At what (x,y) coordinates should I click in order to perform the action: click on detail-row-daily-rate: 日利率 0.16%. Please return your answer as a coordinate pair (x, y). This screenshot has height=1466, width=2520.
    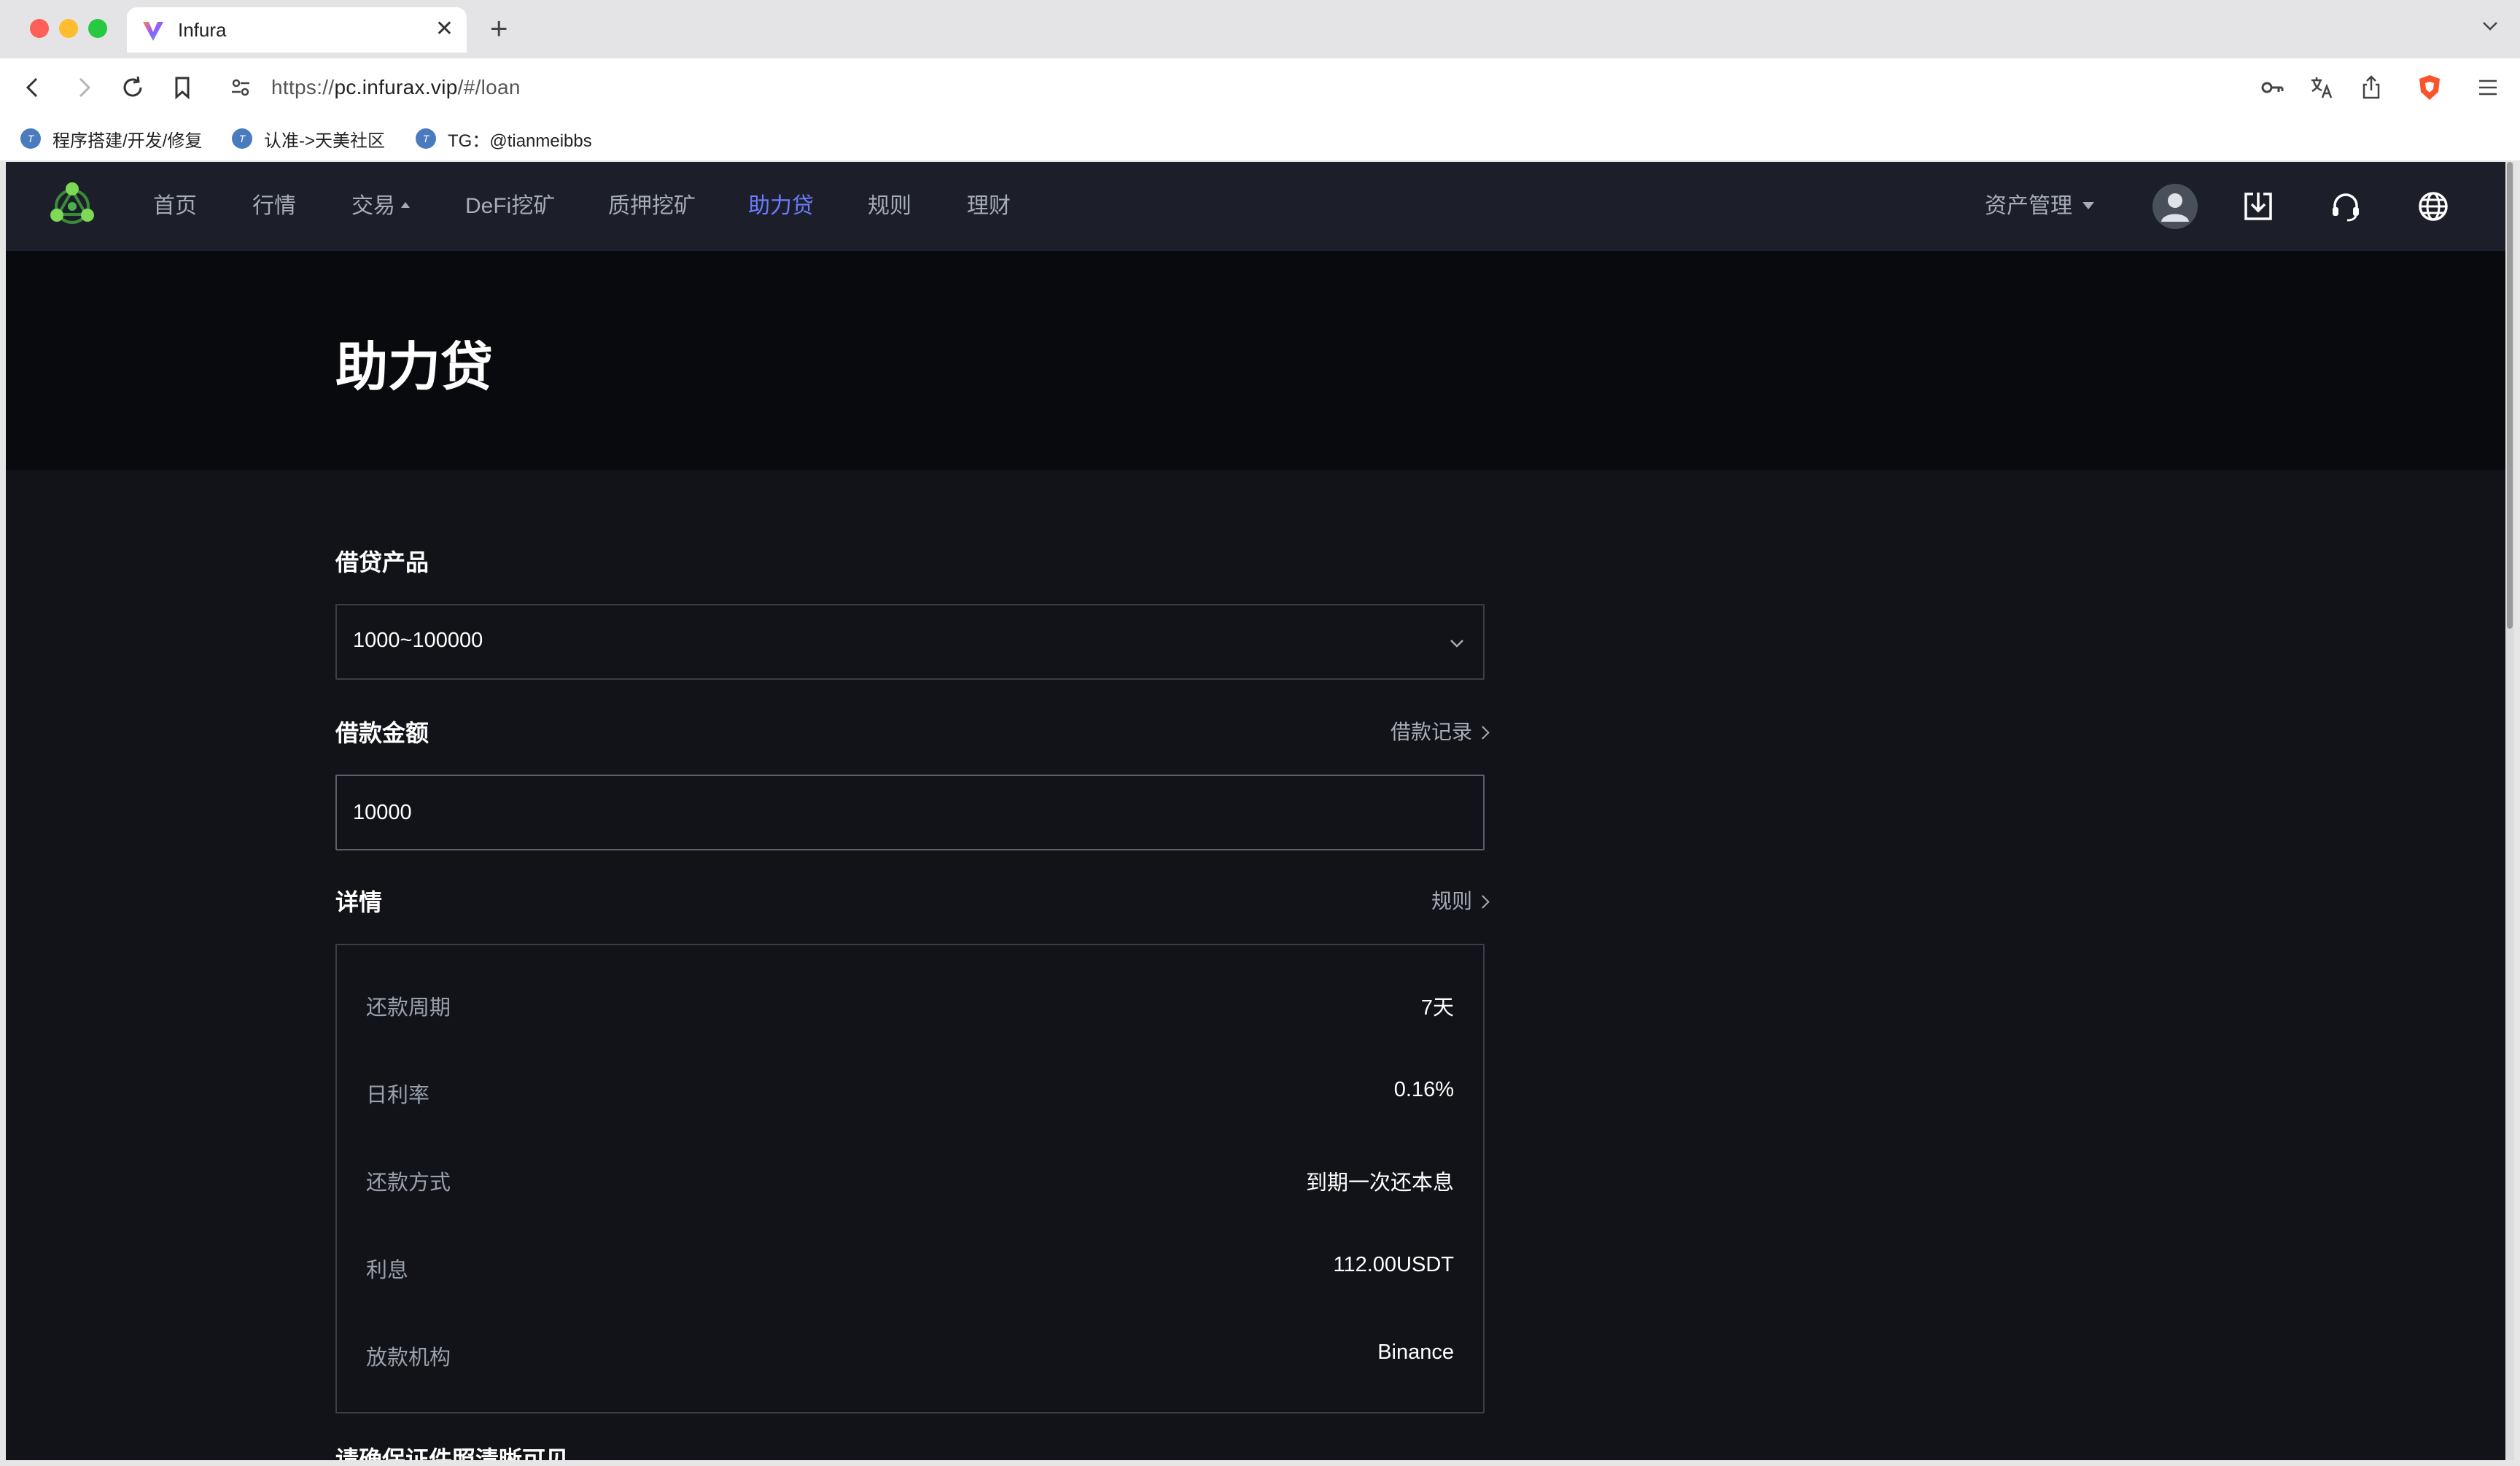
    Looking at the image, I should click on (910, 1089).